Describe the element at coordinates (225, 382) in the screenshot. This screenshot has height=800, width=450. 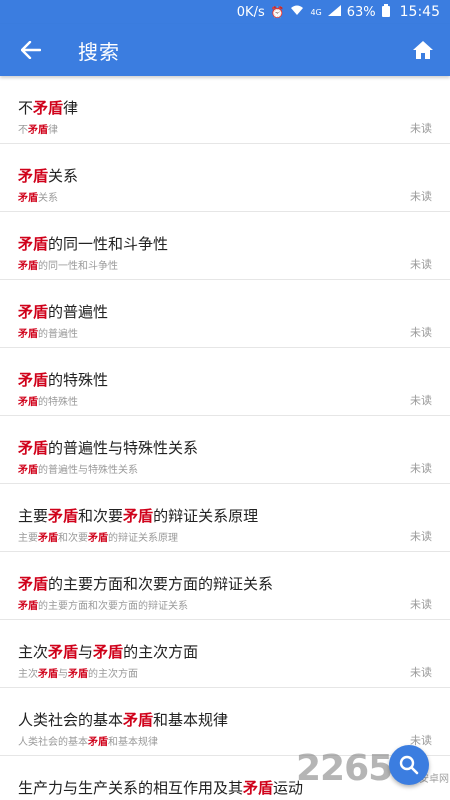
I see `list-item: 矛盾的特殊性 矛盾的特殊性 未读` at that location.